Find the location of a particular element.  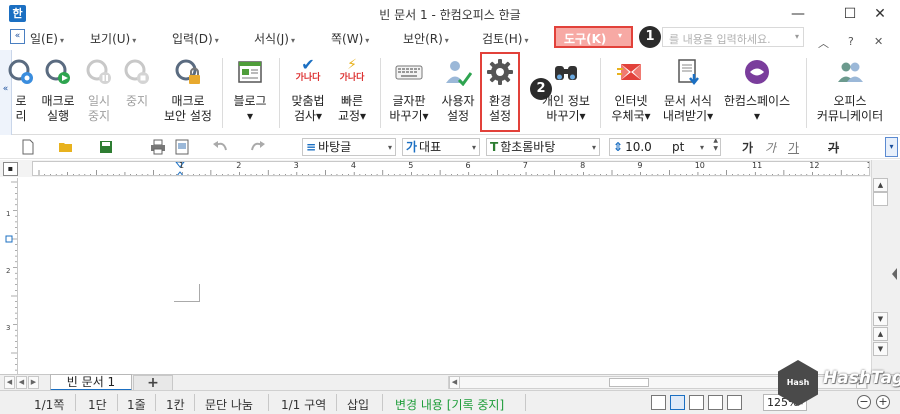

fit-width-view-icon is located at coordinates (734, 402).